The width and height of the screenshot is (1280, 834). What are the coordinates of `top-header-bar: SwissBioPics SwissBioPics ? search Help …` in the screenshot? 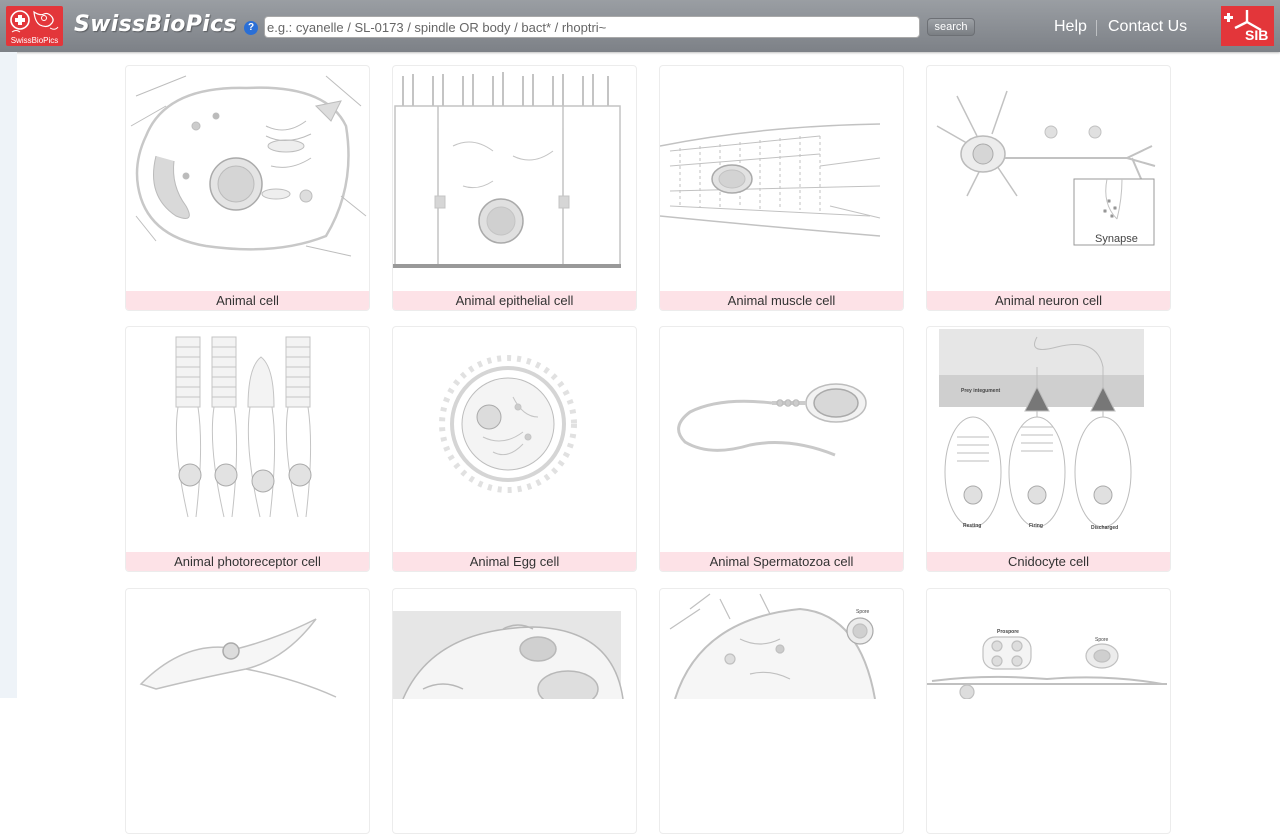 It's located at (640, 26).